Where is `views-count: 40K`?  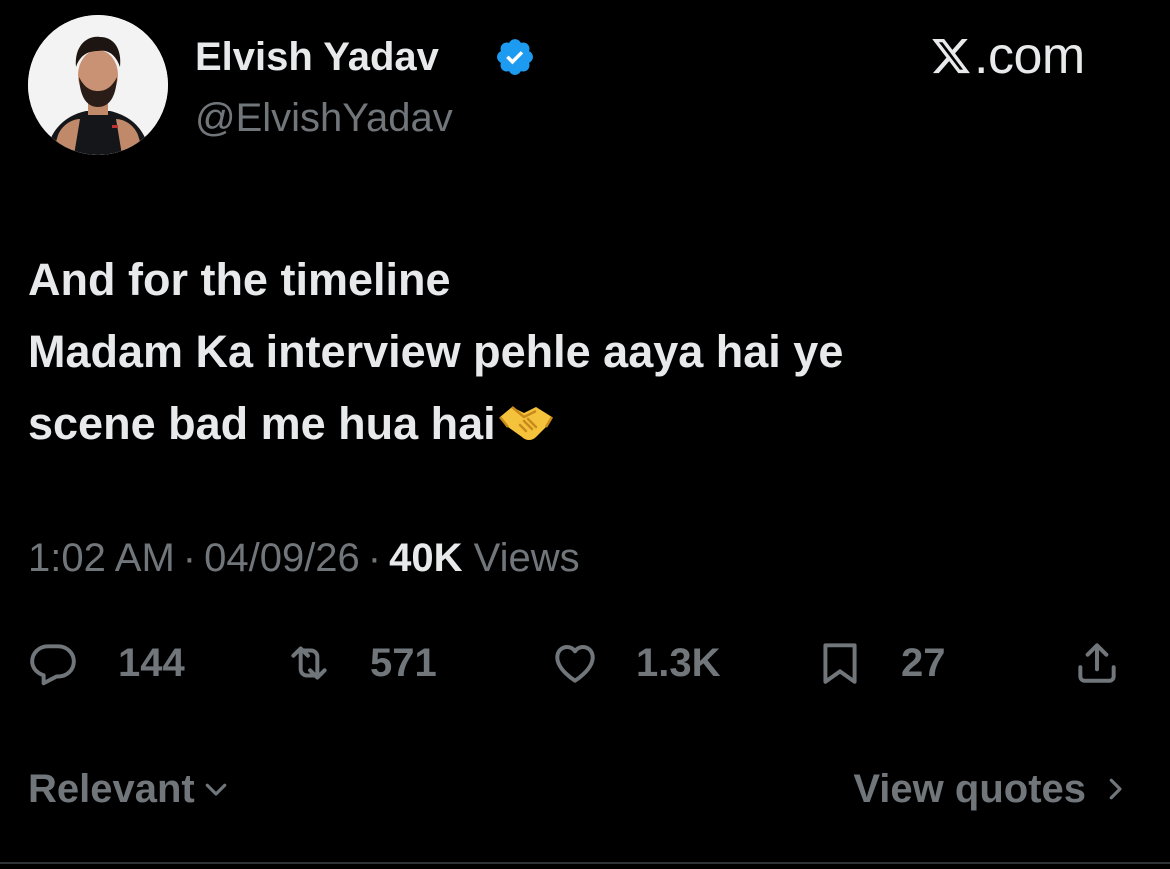
views-count: 40K is located at coordinates (426, 558).